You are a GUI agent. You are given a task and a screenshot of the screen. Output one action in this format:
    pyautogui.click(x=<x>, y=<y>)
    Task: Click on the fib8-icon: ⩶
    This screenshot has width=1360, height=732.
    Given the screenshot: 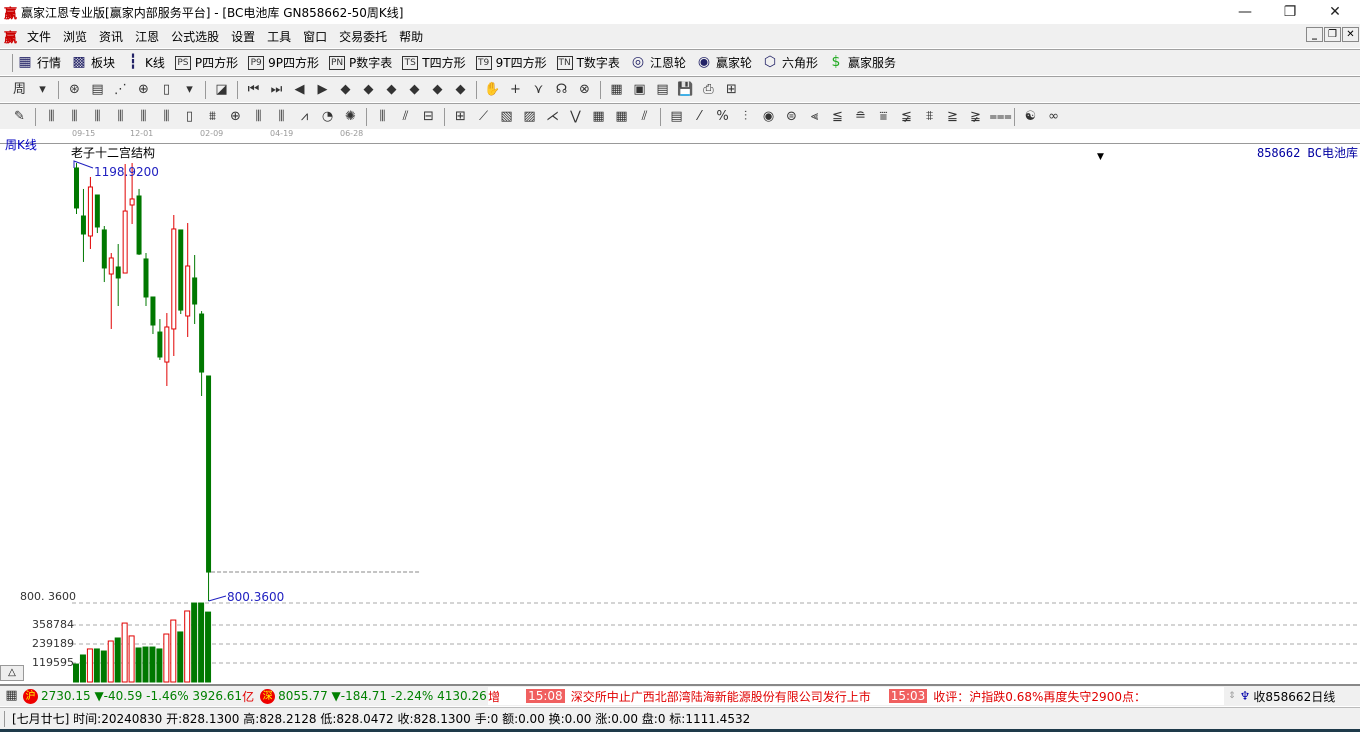 What is the action you would take?
    pyautogui.click(x=1001, y=117)
    